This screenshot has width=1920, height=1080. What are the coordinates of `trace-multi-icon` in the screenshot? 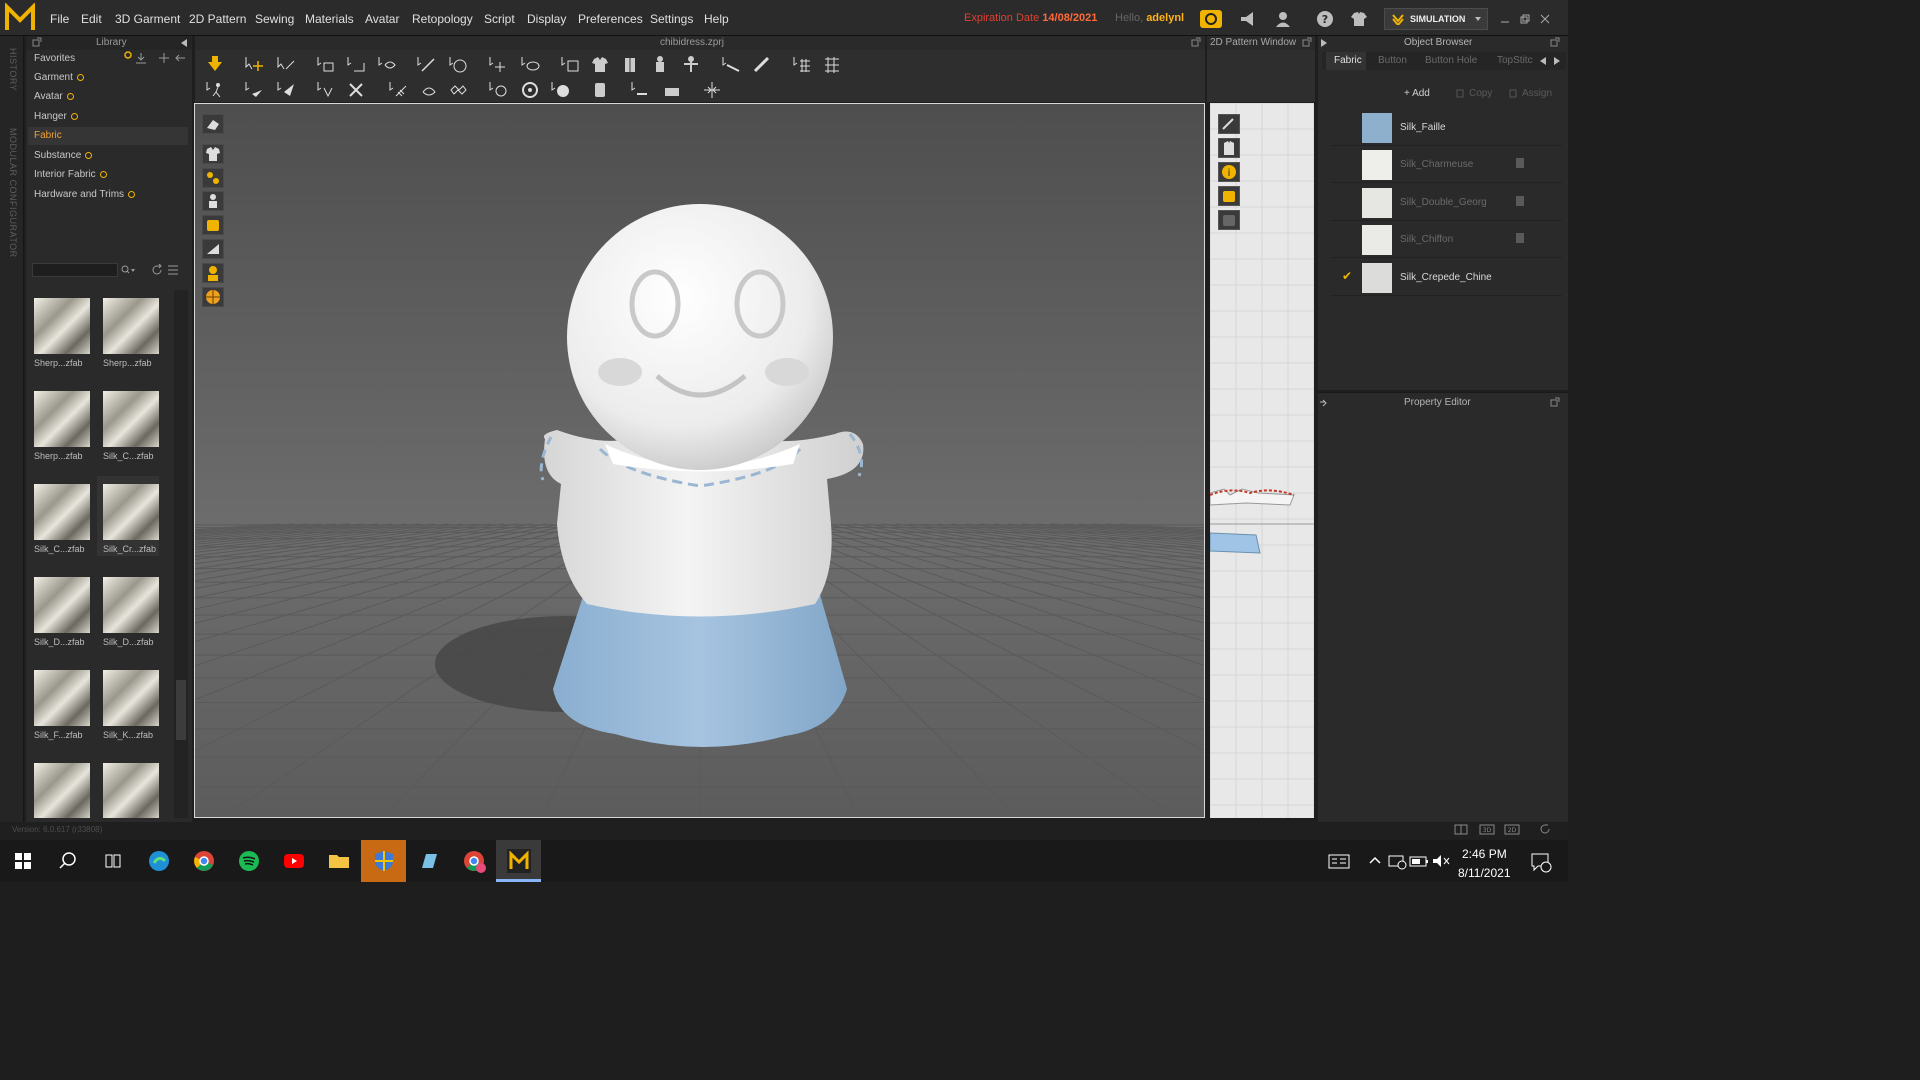 It's located at (286, 89).